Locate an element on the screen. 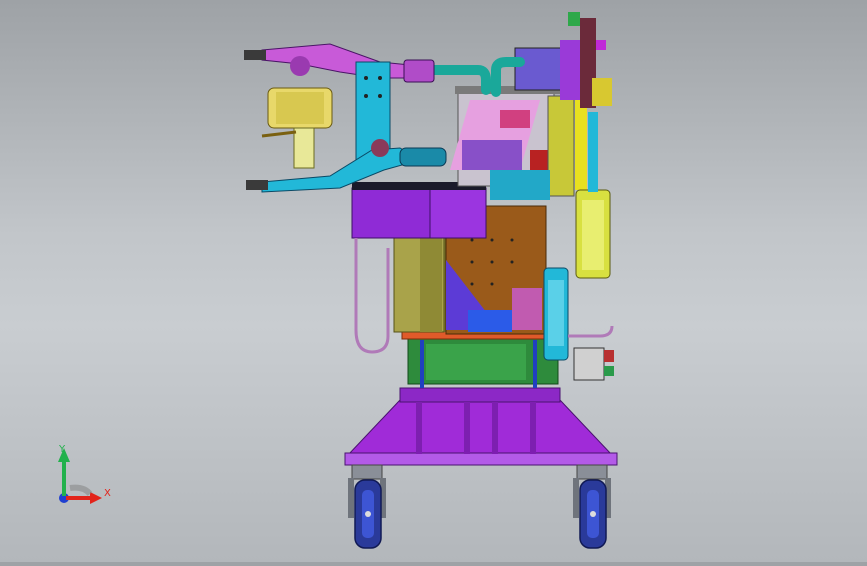 The height and width of the screenshot is (566, 867). y-axis-label: Y is located at coordinates (62, 449).